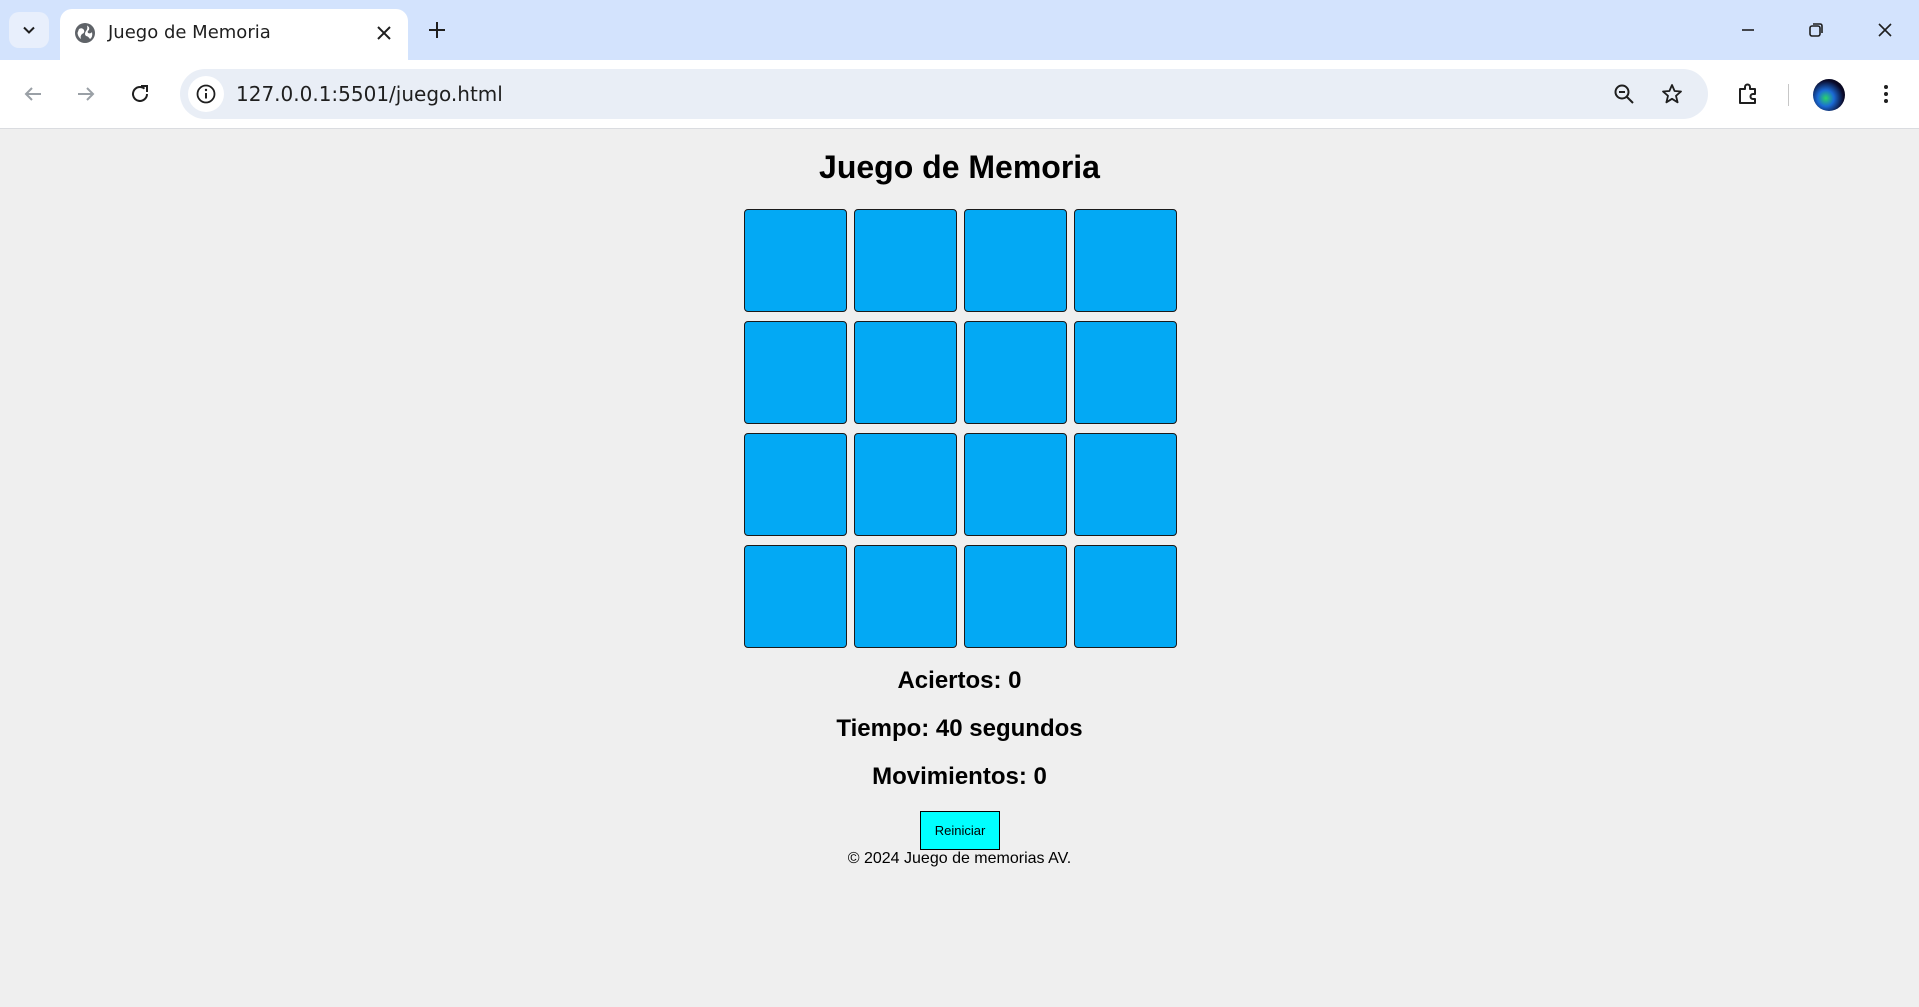  I want to click on info-icon, so click(206, 94).